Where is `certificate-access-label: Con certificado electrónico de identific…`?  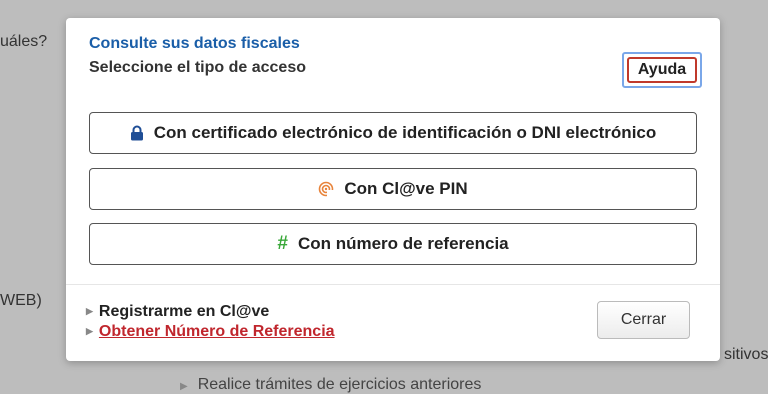 certificate-access-label: Con certificado electrónico de identific… is located at coordinates (405, 132).